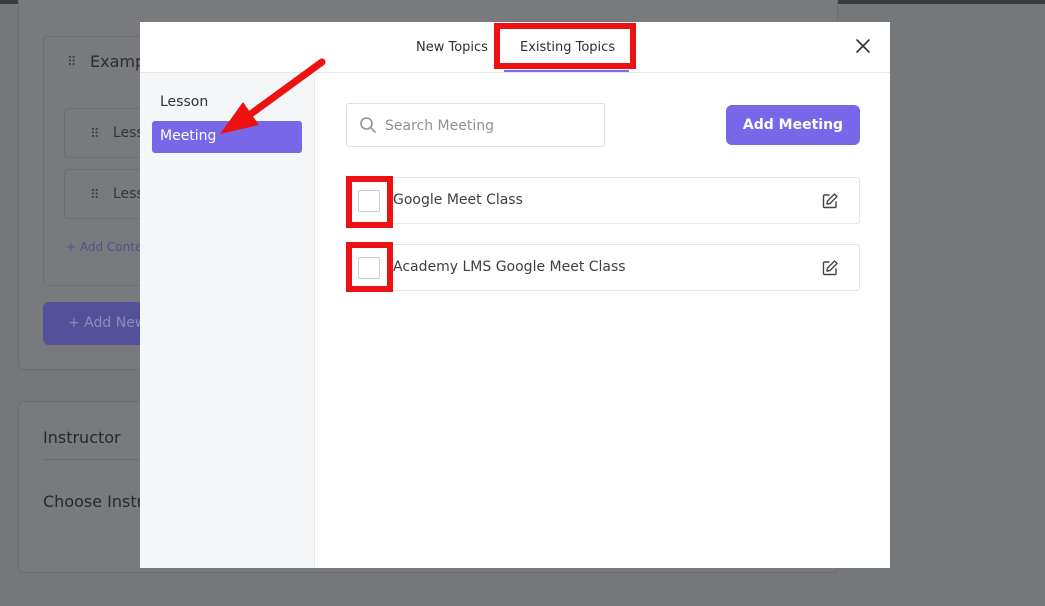 The image size is (1045, 606). What do you see at coordinates (509, 267) in the screenshot?
I see `meeting-title: Academy LMS Google Meet Class` at bounding box center [509, 267].